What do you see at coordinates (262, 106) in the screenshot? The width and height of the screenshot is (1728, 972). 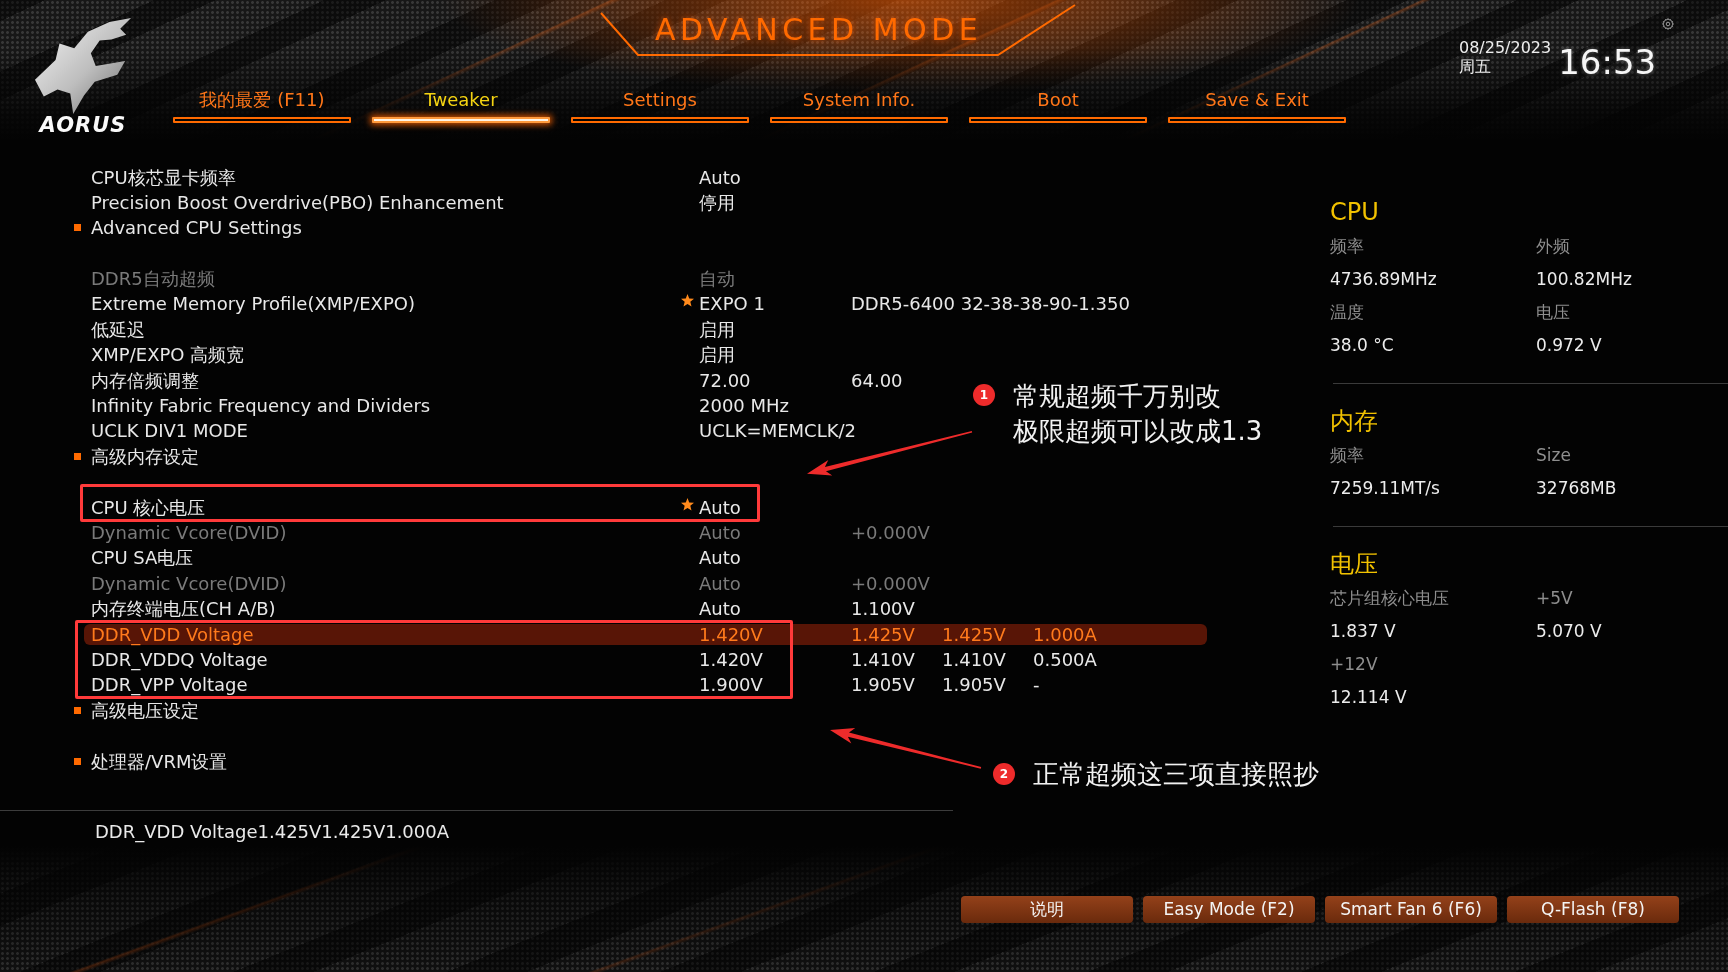 I see `menu-tab: 我的最爱 (F11)` at bounding box center [262, 106].